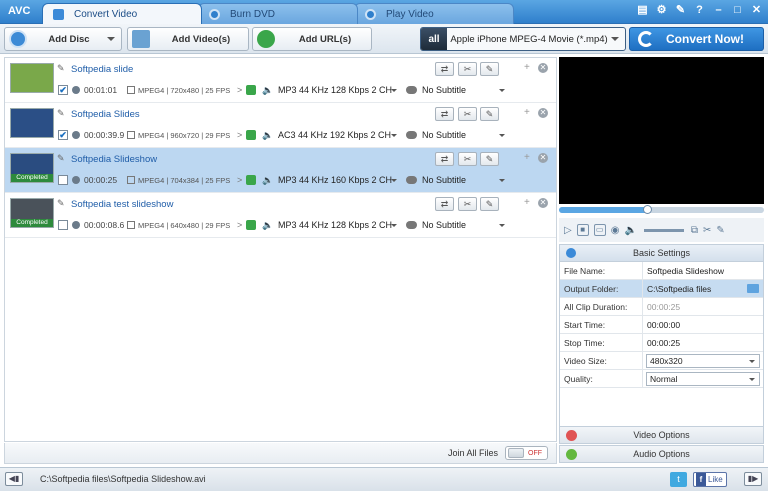 This screenshot has width=768, height=491. Describe the element at coordinates (680, 10) in the screenshot. I see `tools-icon: ✎` at that location.